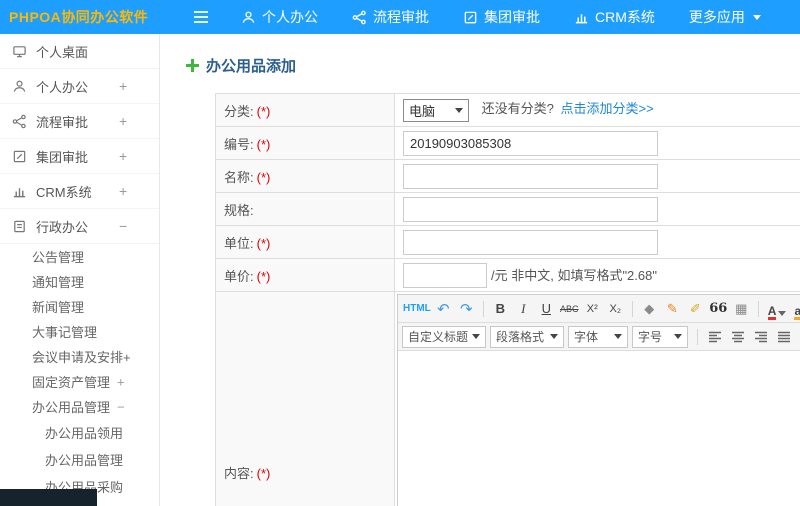 The height and width of the screenshot is (506, 800). What do you see at coordinates (649, 309) in the screenshot?
I see `remove-format-button: ◆` at bounding box center [649, 309].